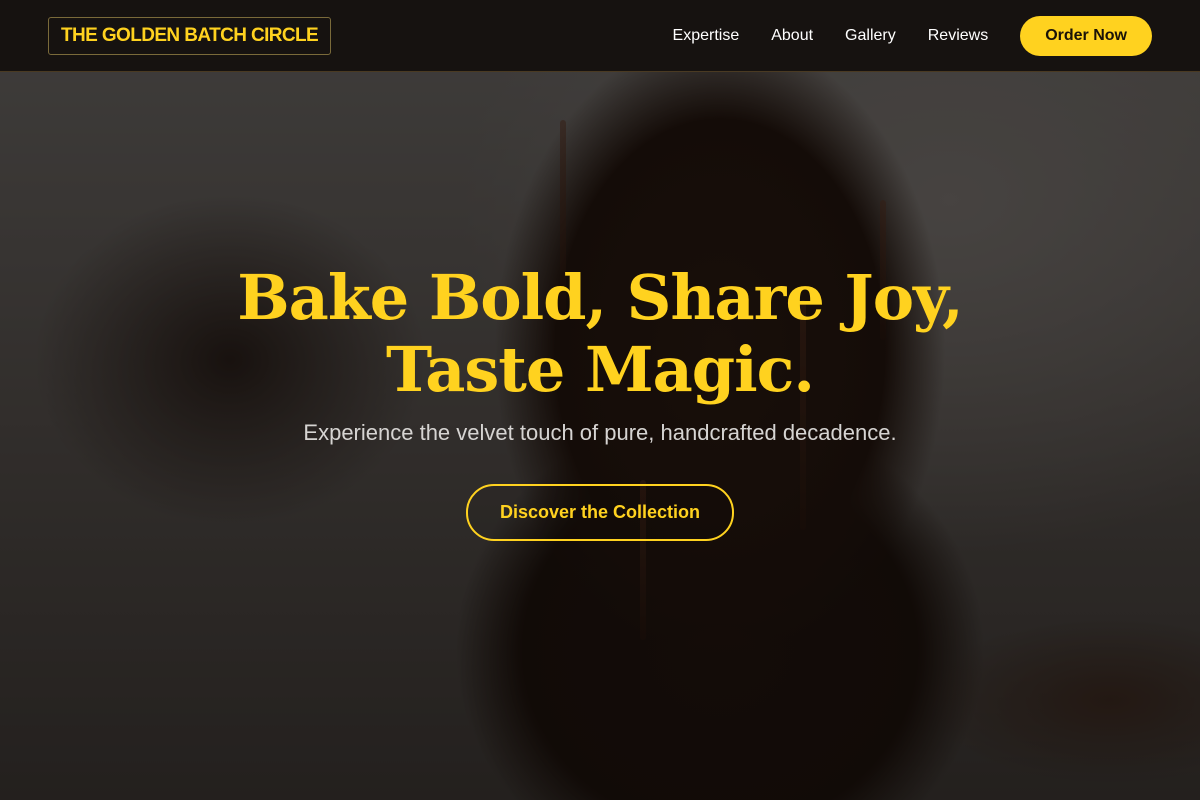 The image size is (1200, 800). Describe the element at coordinates (600, 512) in the screenshot. I see `discover-collection-button: Discover the Collection` at that location.